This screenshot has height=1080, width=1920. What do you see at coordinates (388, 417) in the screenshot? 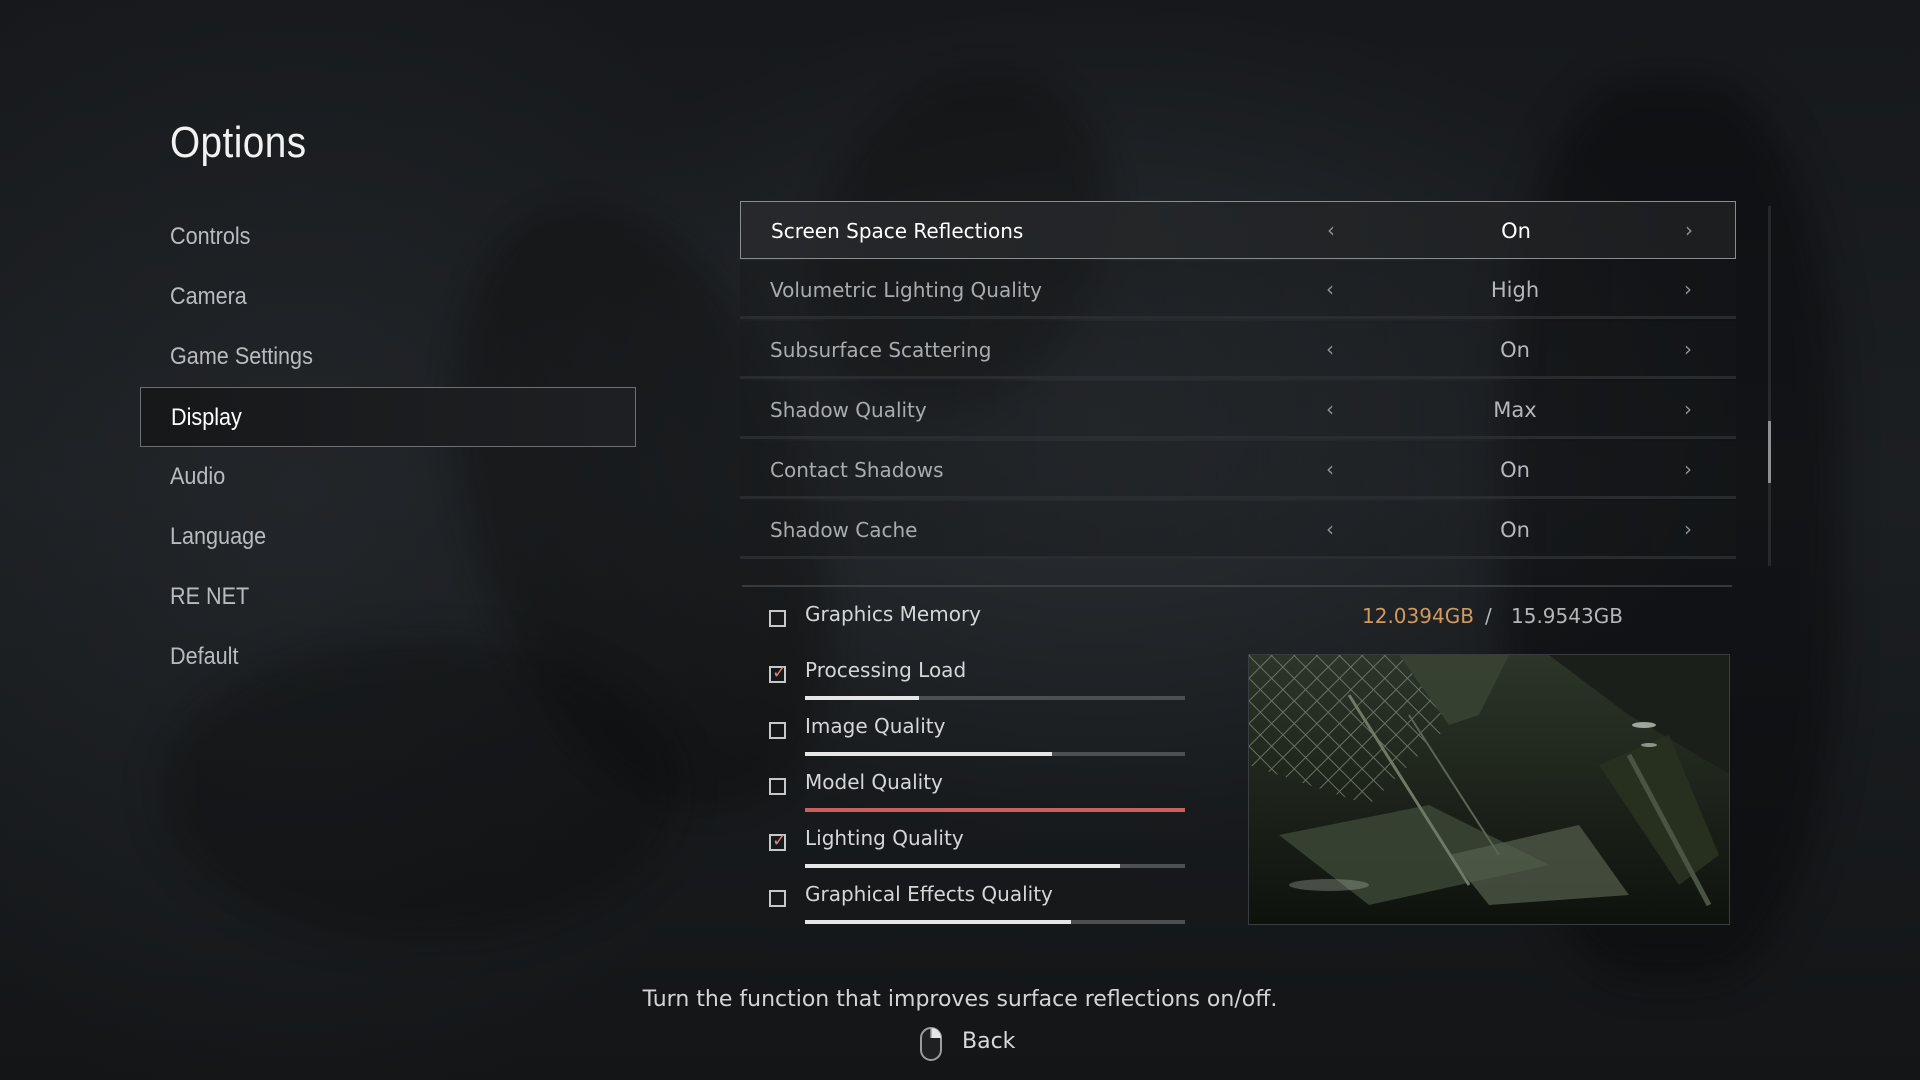
I see `menu-item-display: Display` at bounding box center [388, 417].